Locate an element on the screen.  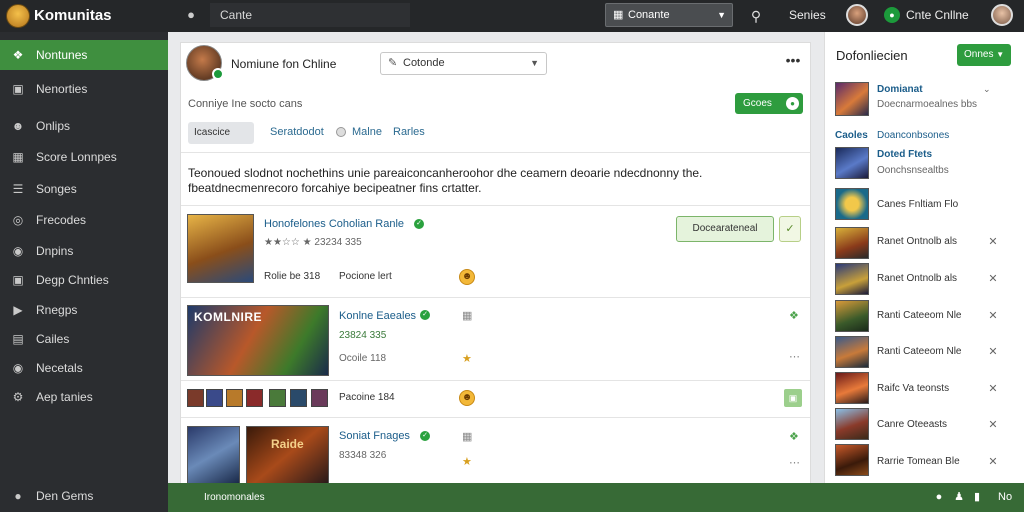
sidebar-item: ◉ Dnpins is located at coordinates (84, 251).